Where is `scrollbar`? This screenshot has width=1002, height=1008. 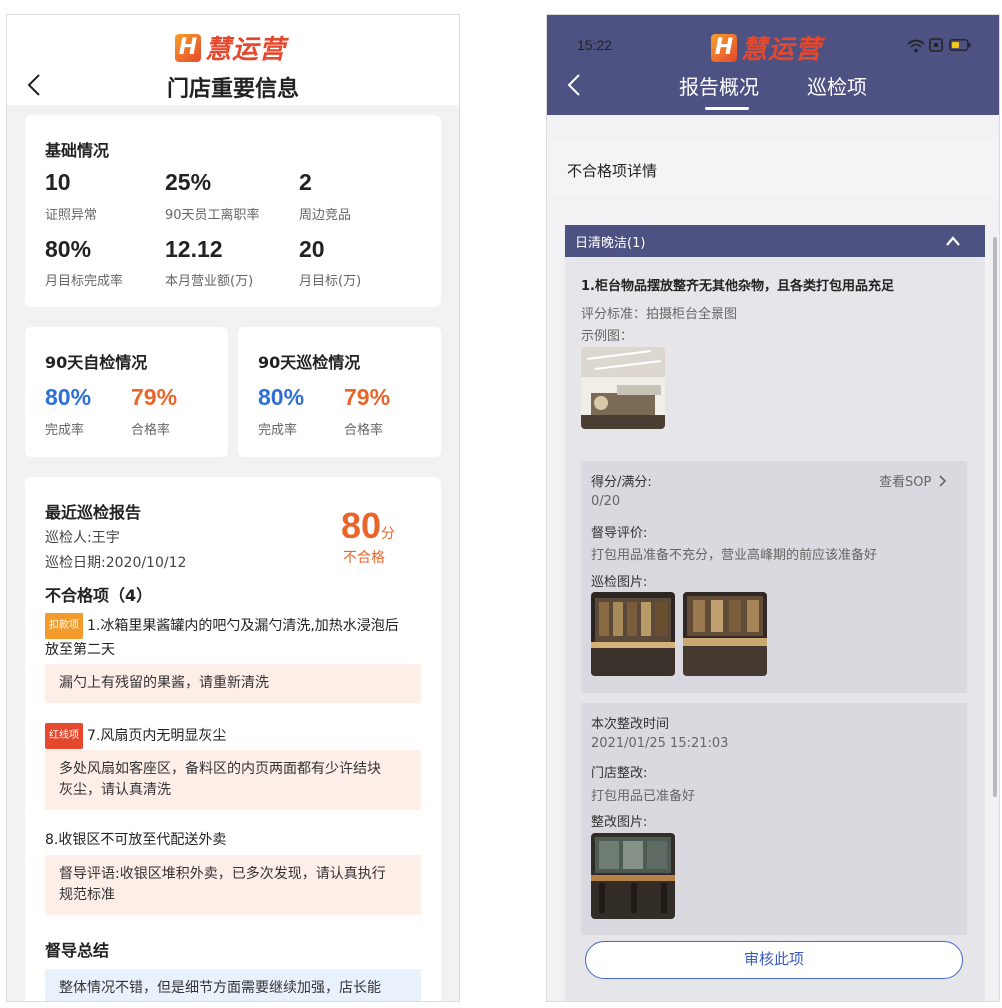
scrollbar is located at coordinates (995, 517).